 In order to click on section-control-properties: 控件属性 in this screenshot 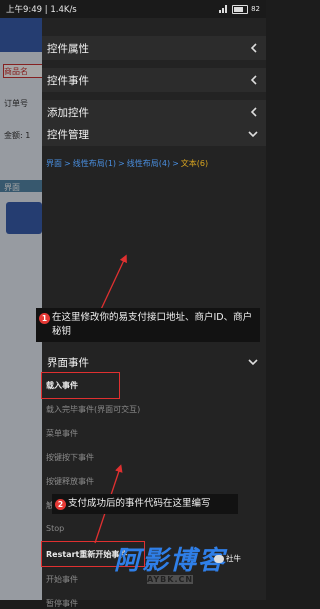, I will do `click(154, 48)`.